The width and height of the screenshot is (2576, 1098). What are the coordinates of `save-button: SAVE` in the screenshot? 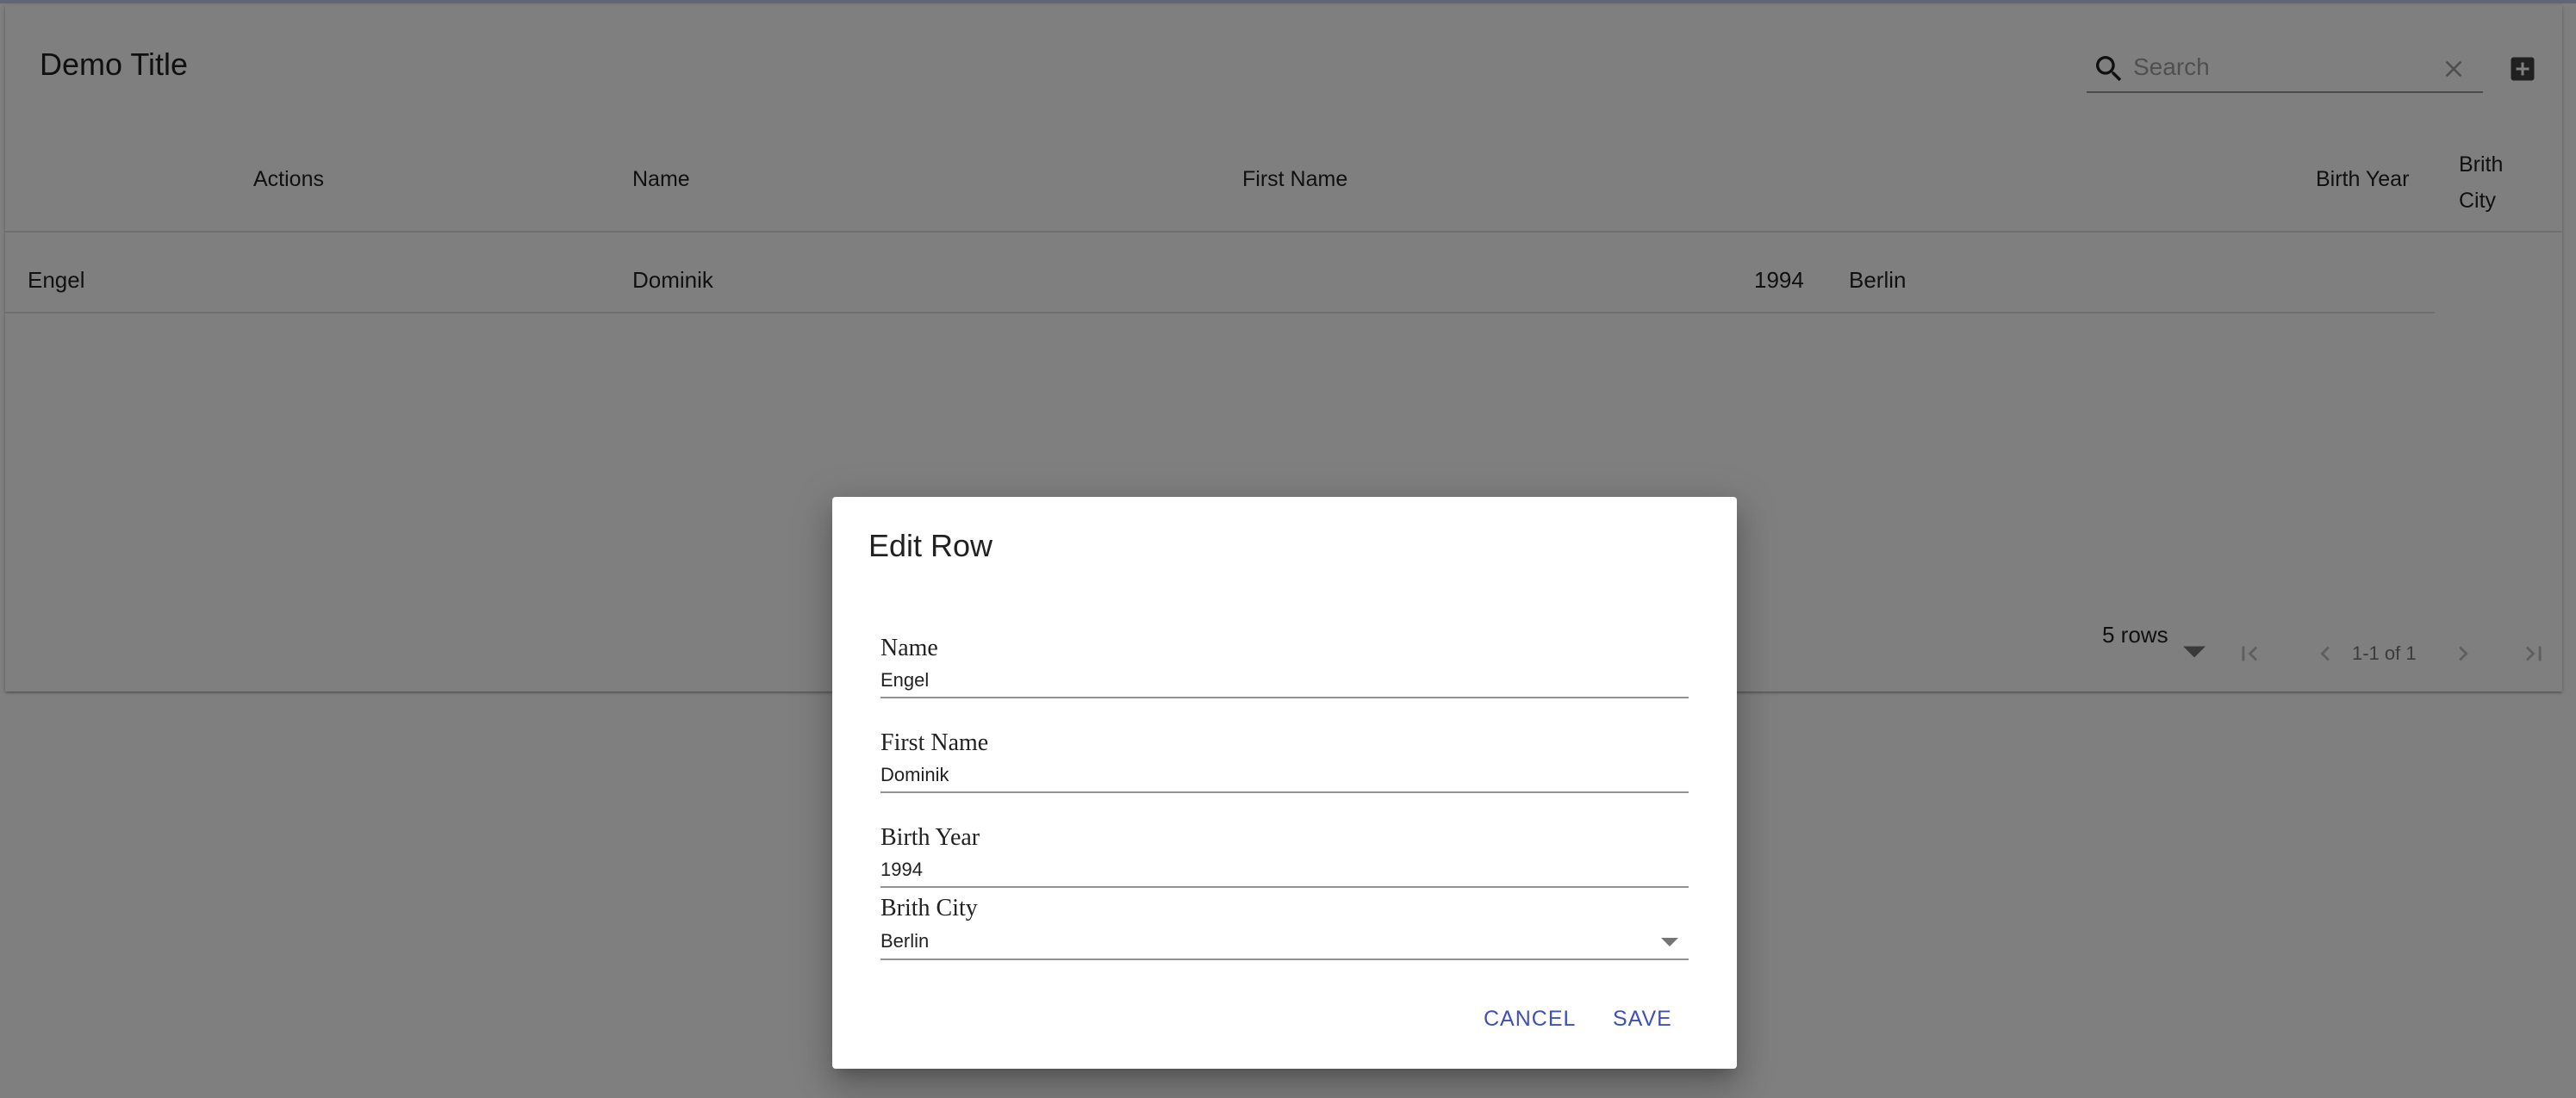 It's located at (1643, 1019).